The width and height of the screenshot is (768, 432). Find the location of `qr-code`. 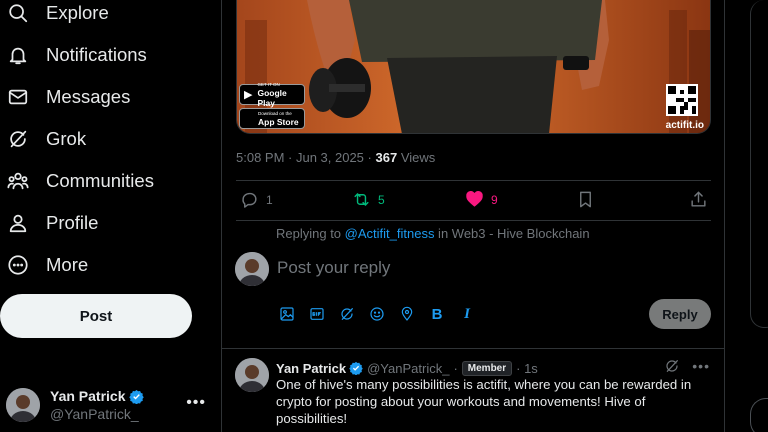

qr-code is located at coordinates (682, 100).